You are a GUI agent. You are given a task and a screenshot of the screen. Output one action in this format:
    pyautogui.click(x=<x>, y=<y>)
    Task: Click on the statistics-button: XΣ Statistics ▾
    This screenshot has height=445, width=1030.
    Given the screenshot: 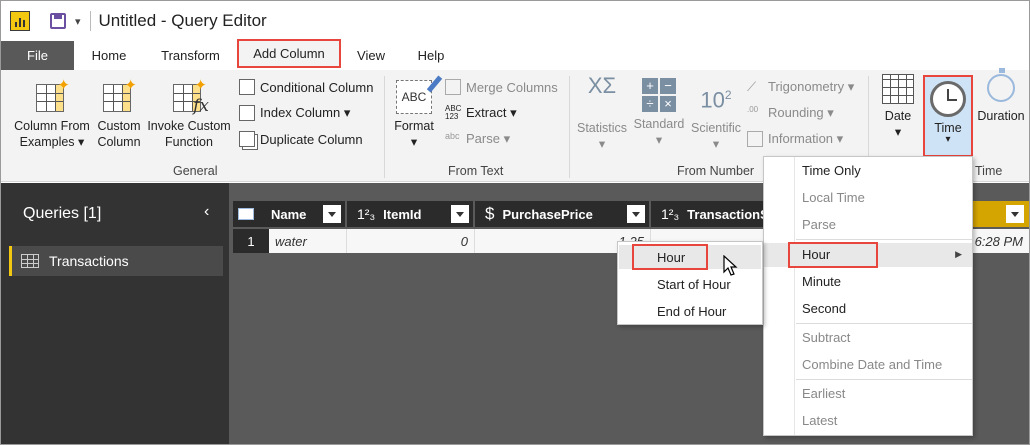 What is the action you would take?
    pyautogui.click(x=602, y=112)
    